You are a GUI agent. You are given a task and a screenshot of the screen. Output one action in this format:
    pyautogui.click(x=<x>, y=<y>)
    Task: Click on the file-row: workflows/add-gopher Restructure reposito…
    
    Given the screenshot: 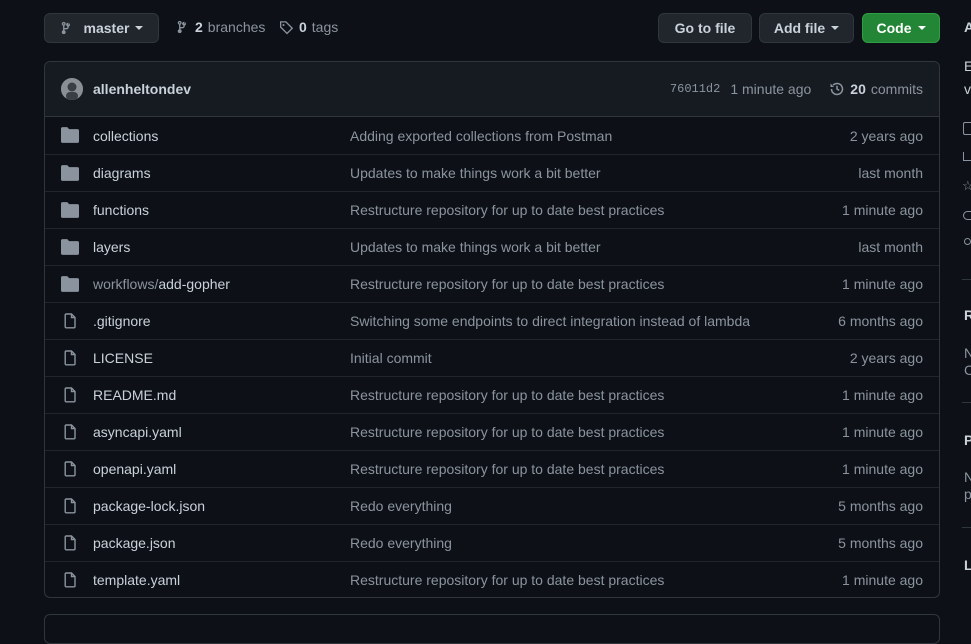 What is the action you would take?
    pyautogui.click(x=492, y=283)
    